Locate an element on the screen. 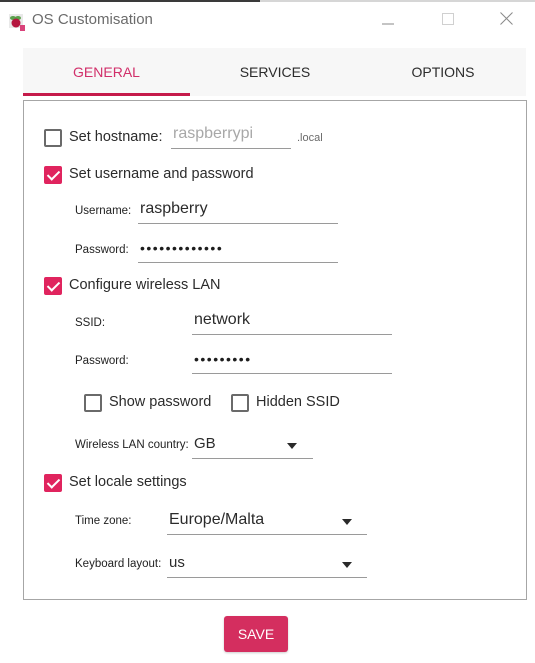 This screenshot has width=535, height=663. username-input: raspberry is located at coordinates (238, 210).